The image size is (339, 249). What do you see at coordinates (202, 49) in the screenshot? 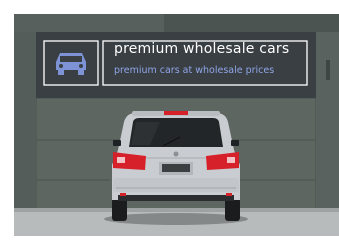
I see `sign-title: premium wholesale cars` at bounding box center [202, 49].